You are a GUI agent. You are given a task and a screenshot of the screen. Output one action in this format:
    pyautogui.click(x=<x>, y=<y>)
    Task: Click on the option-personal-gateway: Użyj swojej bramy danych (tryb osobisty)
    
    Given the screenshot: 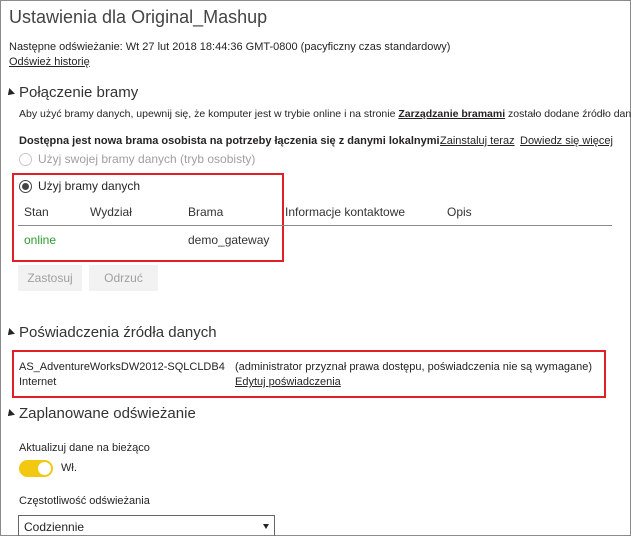 What is the action you would take?
    pyautogui.click(x=137, y=159)
    